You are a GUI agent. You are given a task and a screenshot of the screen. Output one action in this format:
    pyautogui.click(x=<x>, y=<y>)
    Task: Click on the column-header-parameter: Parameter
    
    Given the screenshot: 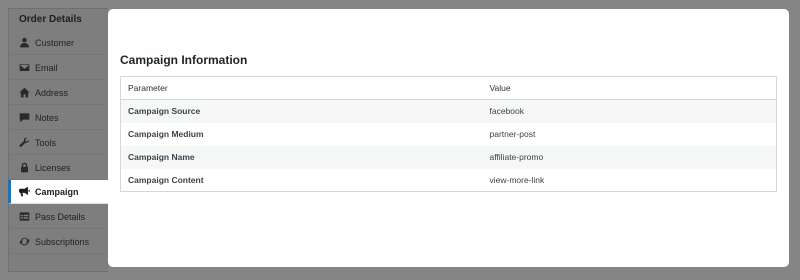 What is the action you would take?
    pyautogui.click(x=301, y=88)
    